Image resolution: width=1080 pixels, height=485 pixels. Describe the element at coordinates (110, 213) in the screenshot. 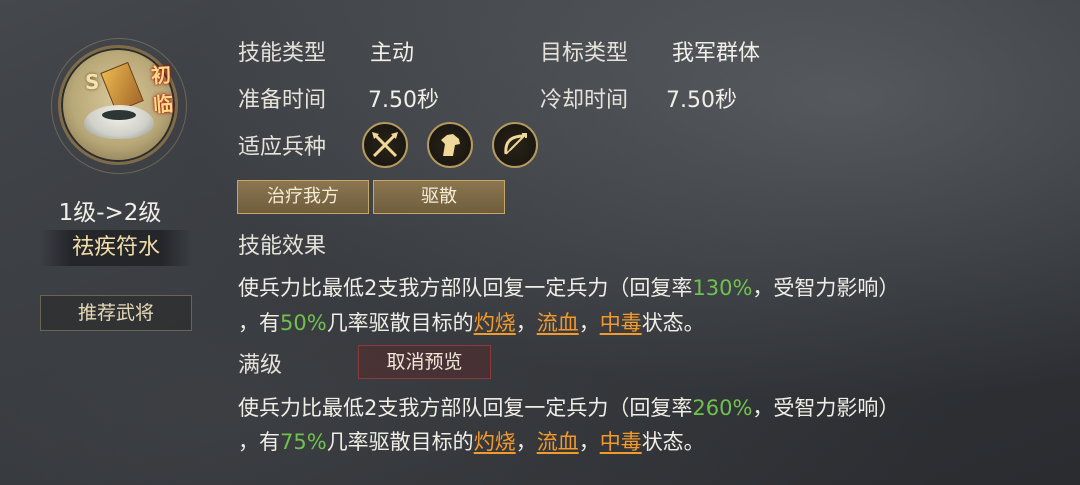

I see `skill-level: 1级->2级` at that location.